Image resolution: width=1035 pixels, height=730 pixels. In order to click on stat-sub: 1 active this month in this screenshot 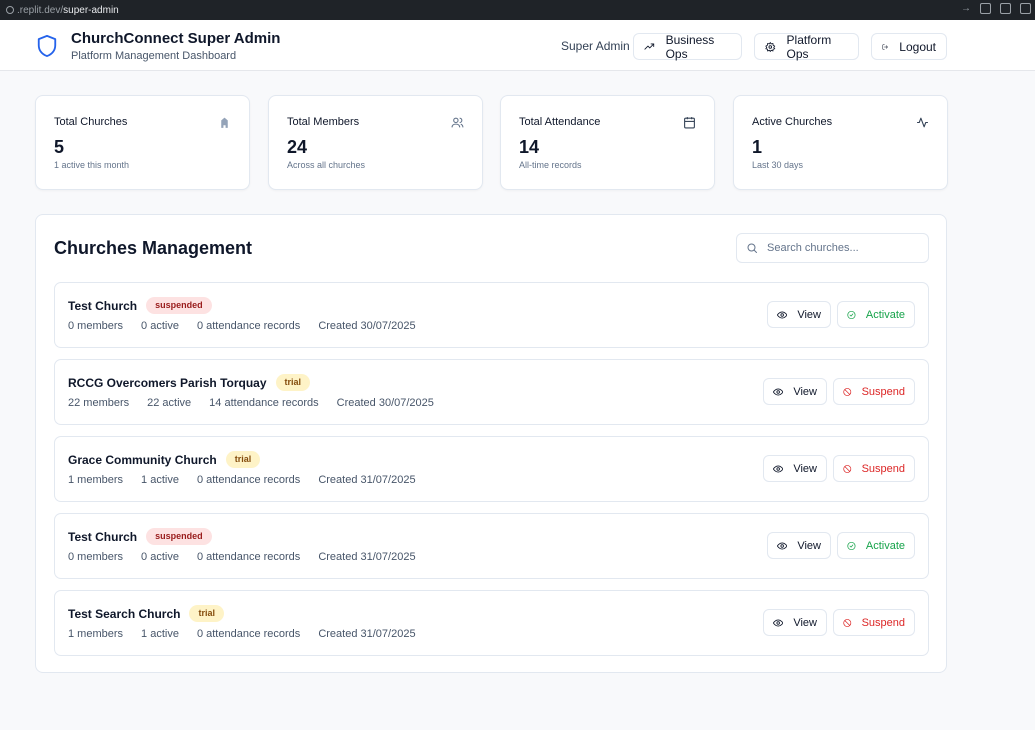, I will do `click(92, 165)`.